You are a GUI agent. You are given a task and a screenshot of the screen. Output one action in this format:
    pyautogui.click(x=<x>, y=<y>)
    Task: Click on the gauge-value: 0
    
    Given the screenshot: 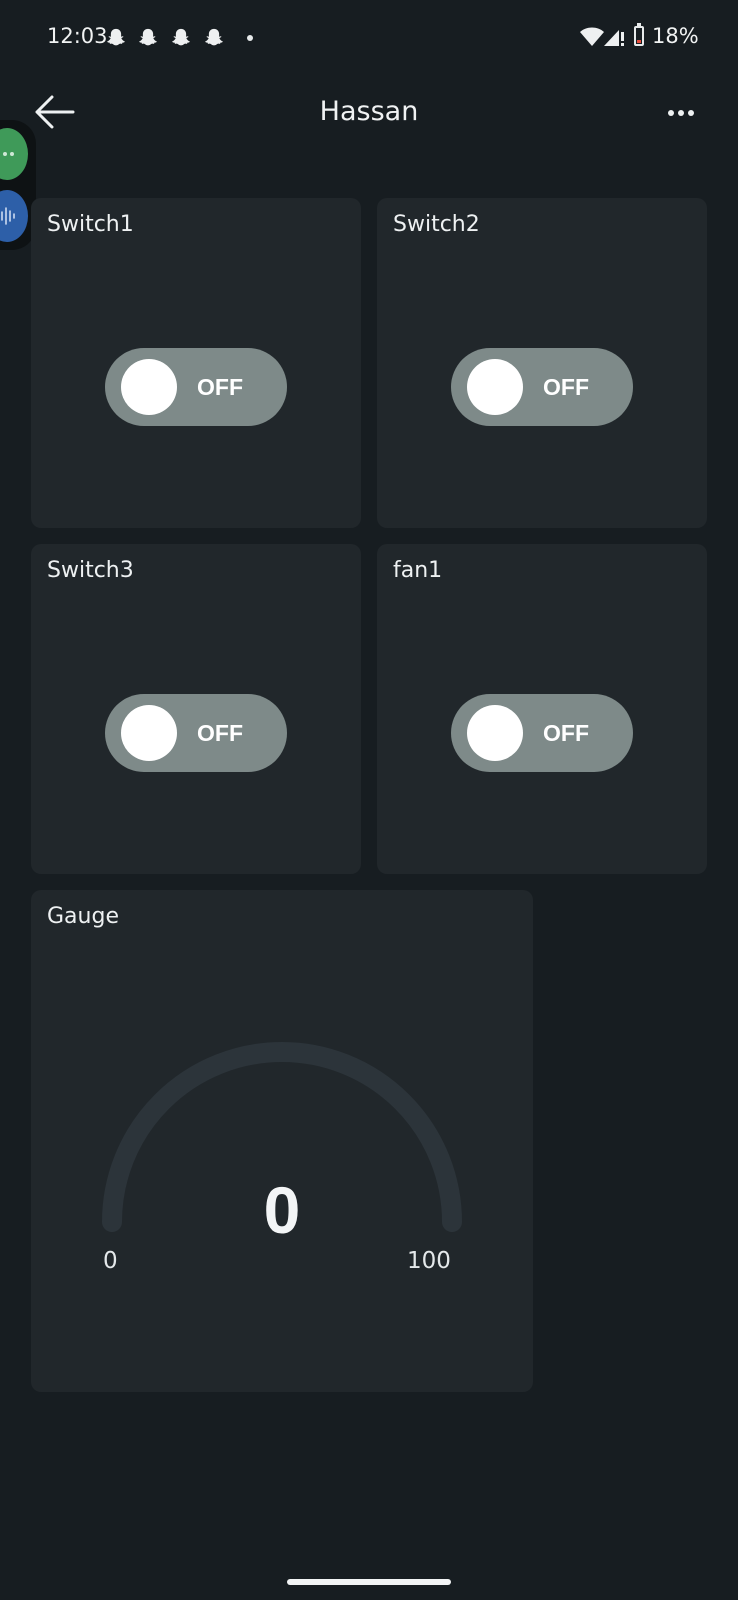 What is the action you would take?
    pyautogui.click(x=282, y=1210)
    